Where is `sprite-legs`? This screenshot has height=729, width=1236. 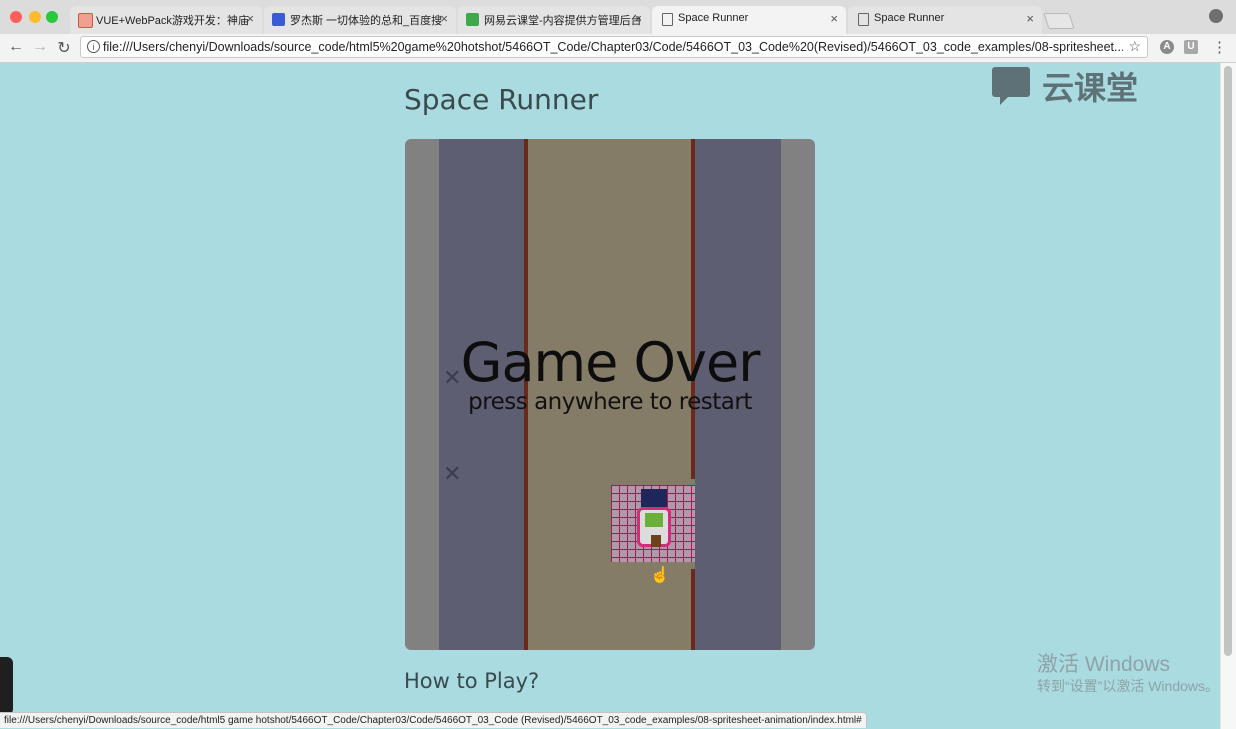
sprite-legs is located at coordinates (656, 541).